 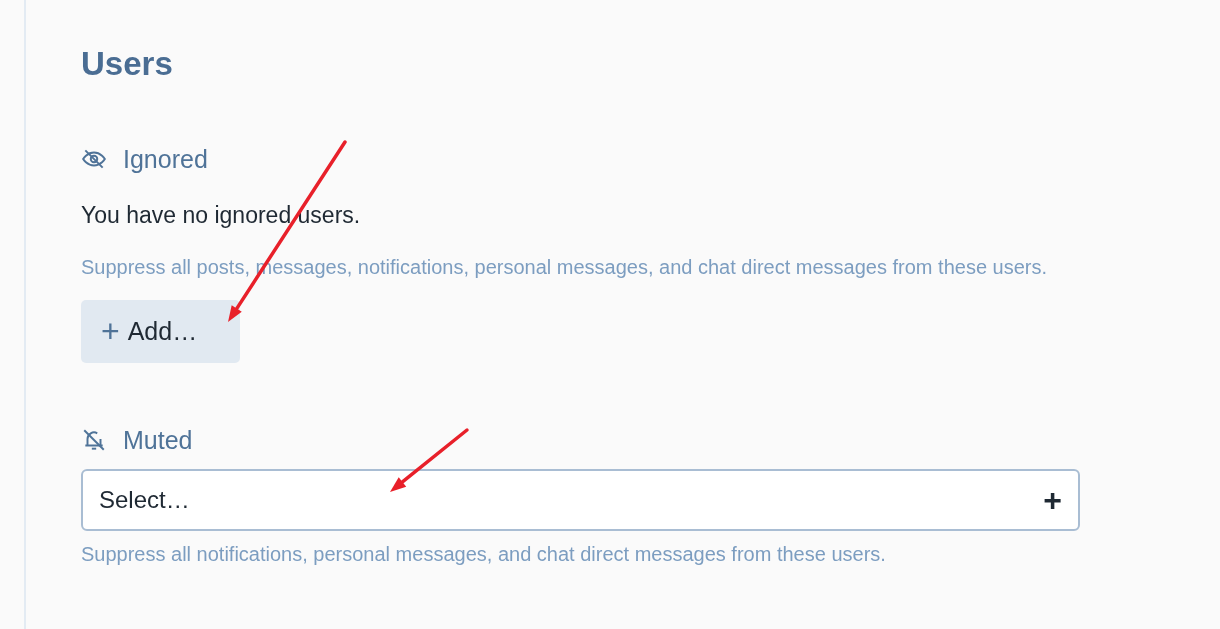 I want to click on muted-label: Muted, so click(x=158, y=440).